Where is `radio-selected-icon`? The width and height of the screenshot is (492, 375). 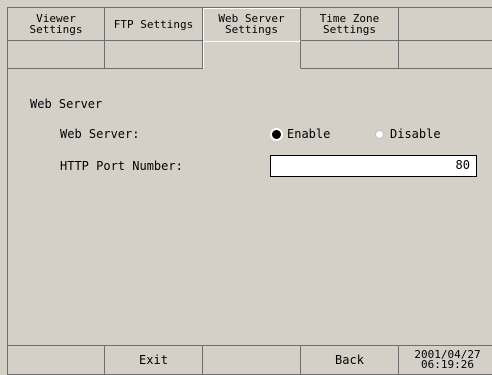 radio-selected-icon is located at coordinates (276, 134).